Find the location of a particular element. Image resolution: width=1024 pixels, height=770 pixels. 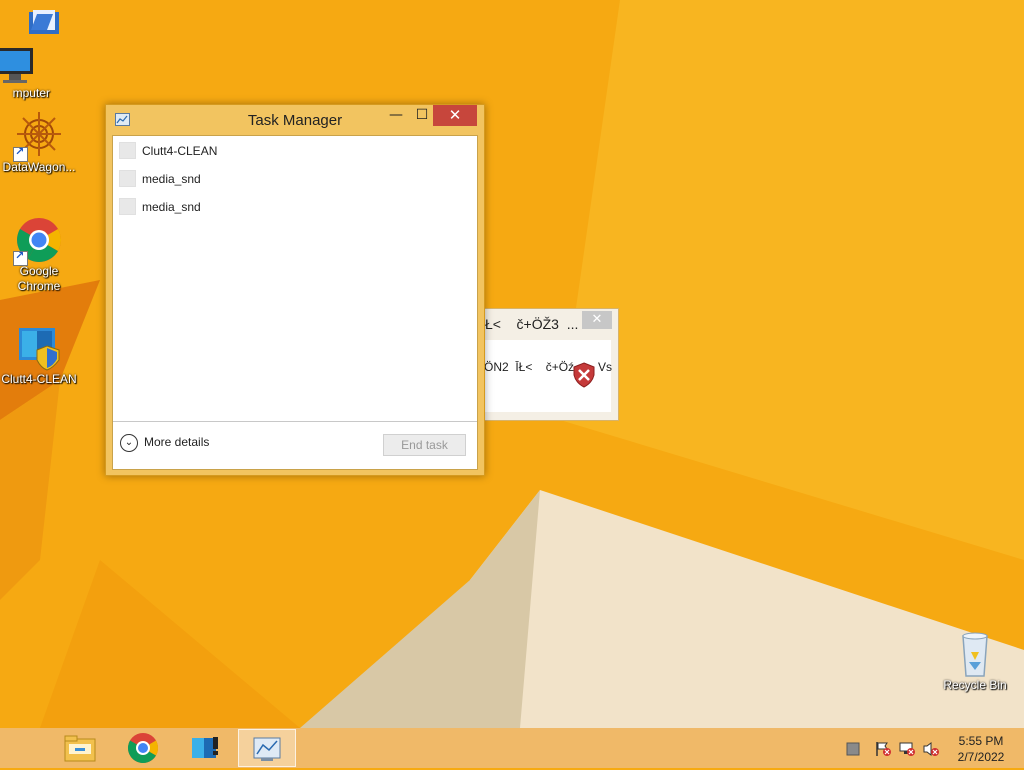

footer-divider is located at coordinates (295, 421).